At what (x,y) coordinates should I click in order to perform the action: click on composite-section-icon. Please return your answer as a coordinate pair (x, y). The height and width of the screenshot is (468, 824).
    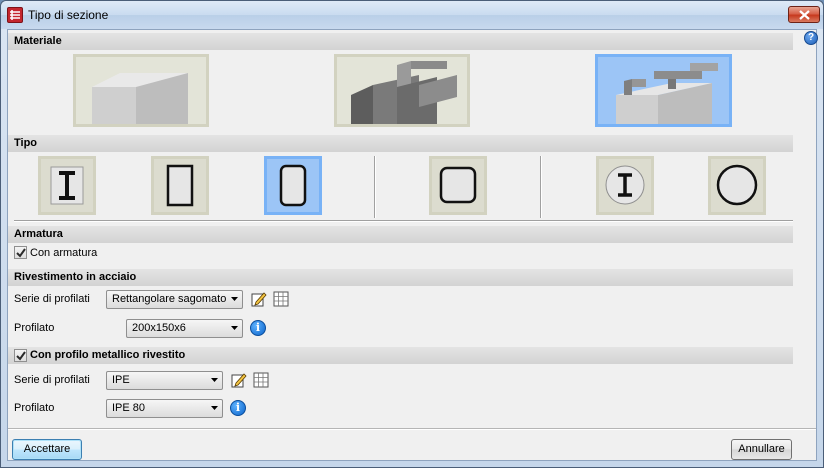
    Looking at the image, I should click on (663, 90).